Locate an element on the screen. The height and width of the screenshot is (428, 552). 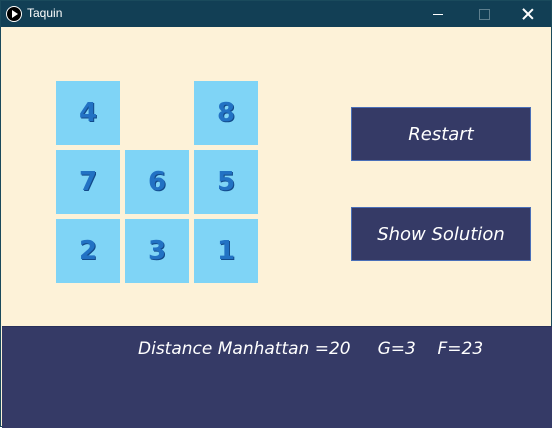
tile-4: 4 is located at coordinates (88, 113).